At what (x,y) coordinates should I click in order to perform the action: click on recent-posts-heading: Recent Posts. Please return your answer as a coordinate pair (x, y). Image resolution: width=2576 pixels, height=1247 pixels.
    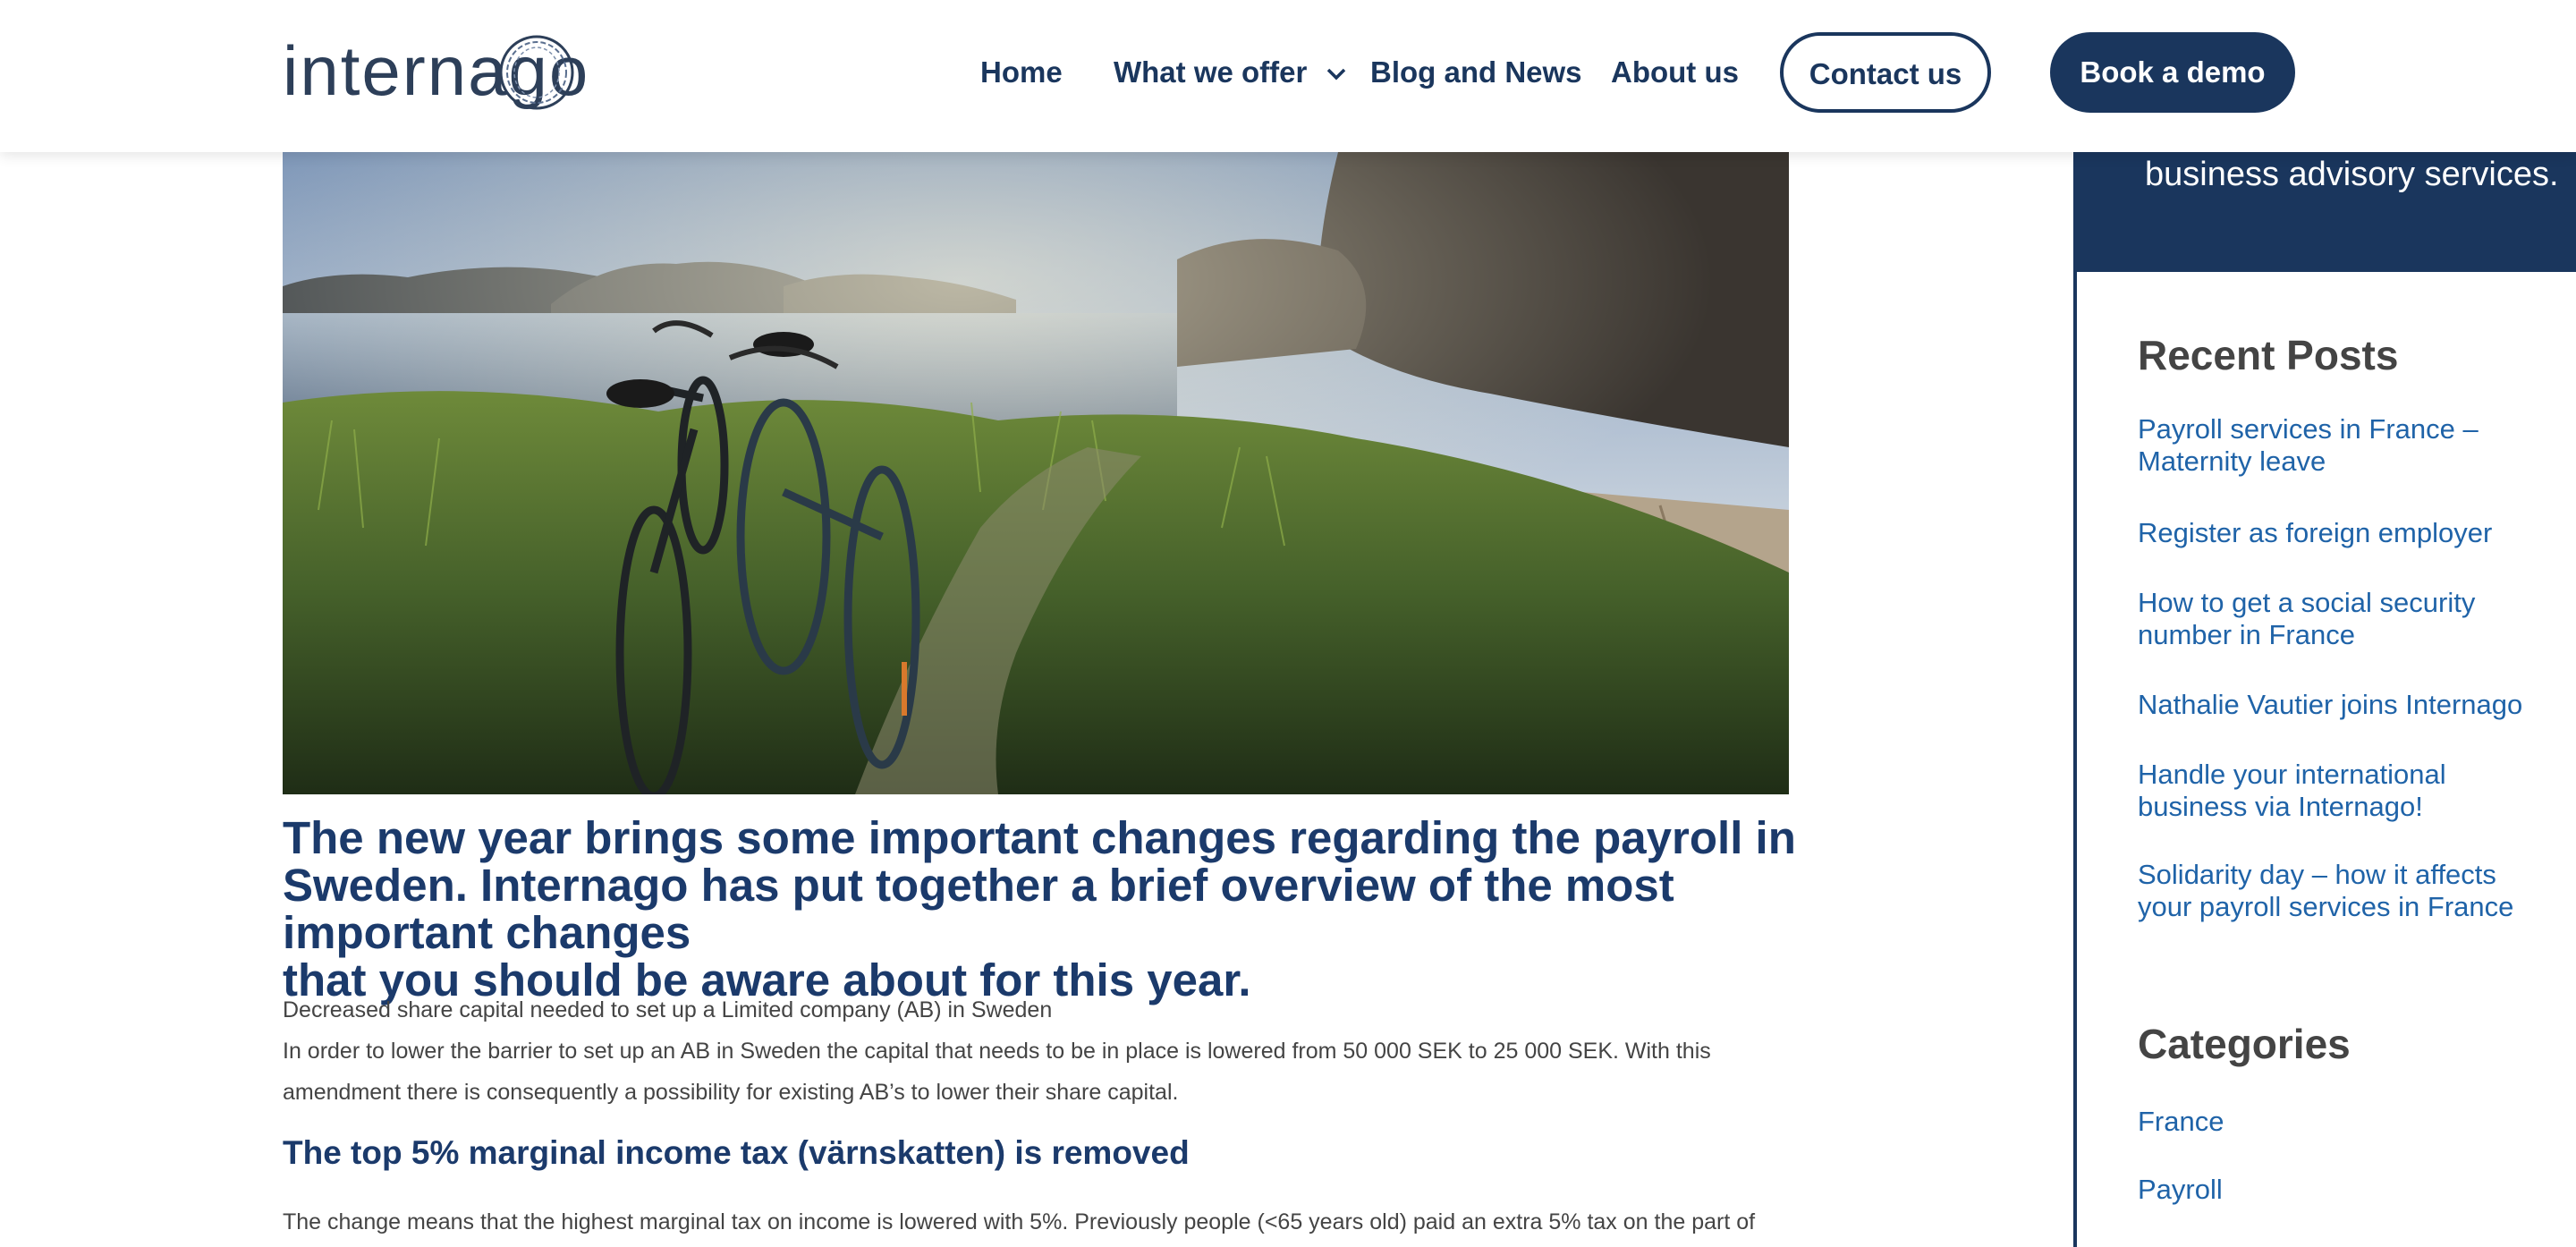
    Looking at the image, I should click on (2268, 355).